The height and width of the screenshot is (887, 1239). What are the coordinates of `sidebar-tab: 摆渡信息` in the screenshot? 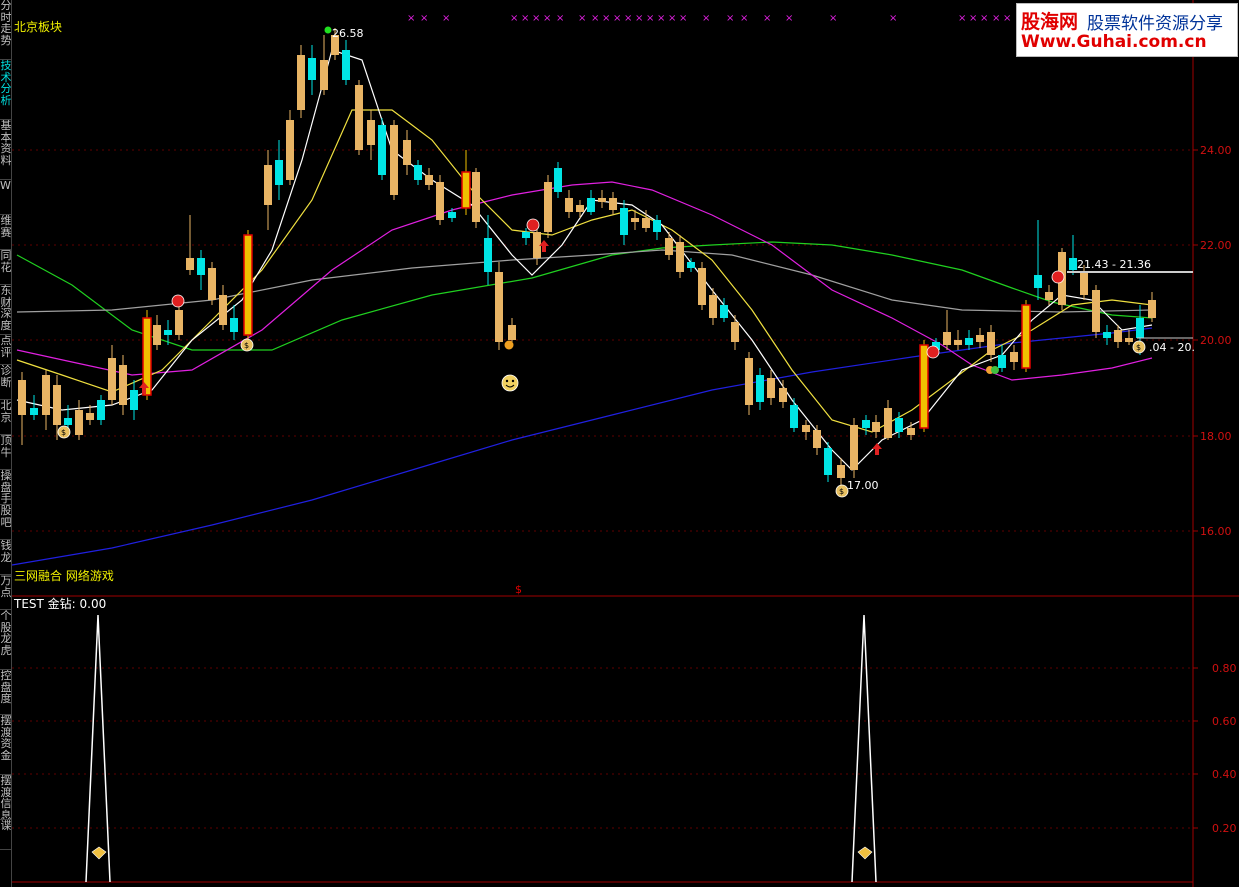 It's located at (5, 797).